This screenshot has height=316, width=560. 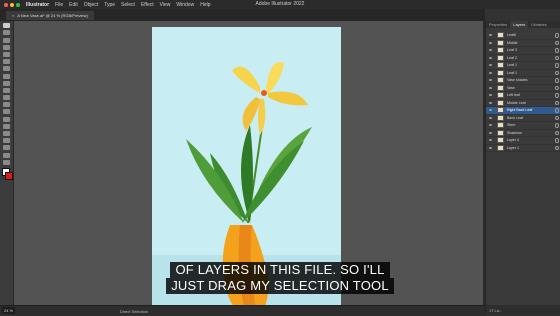 What do you see at coordinates (6, 98) in the screenshot?
I see `rotate-tool-icon` at bounding box center [6, 98].